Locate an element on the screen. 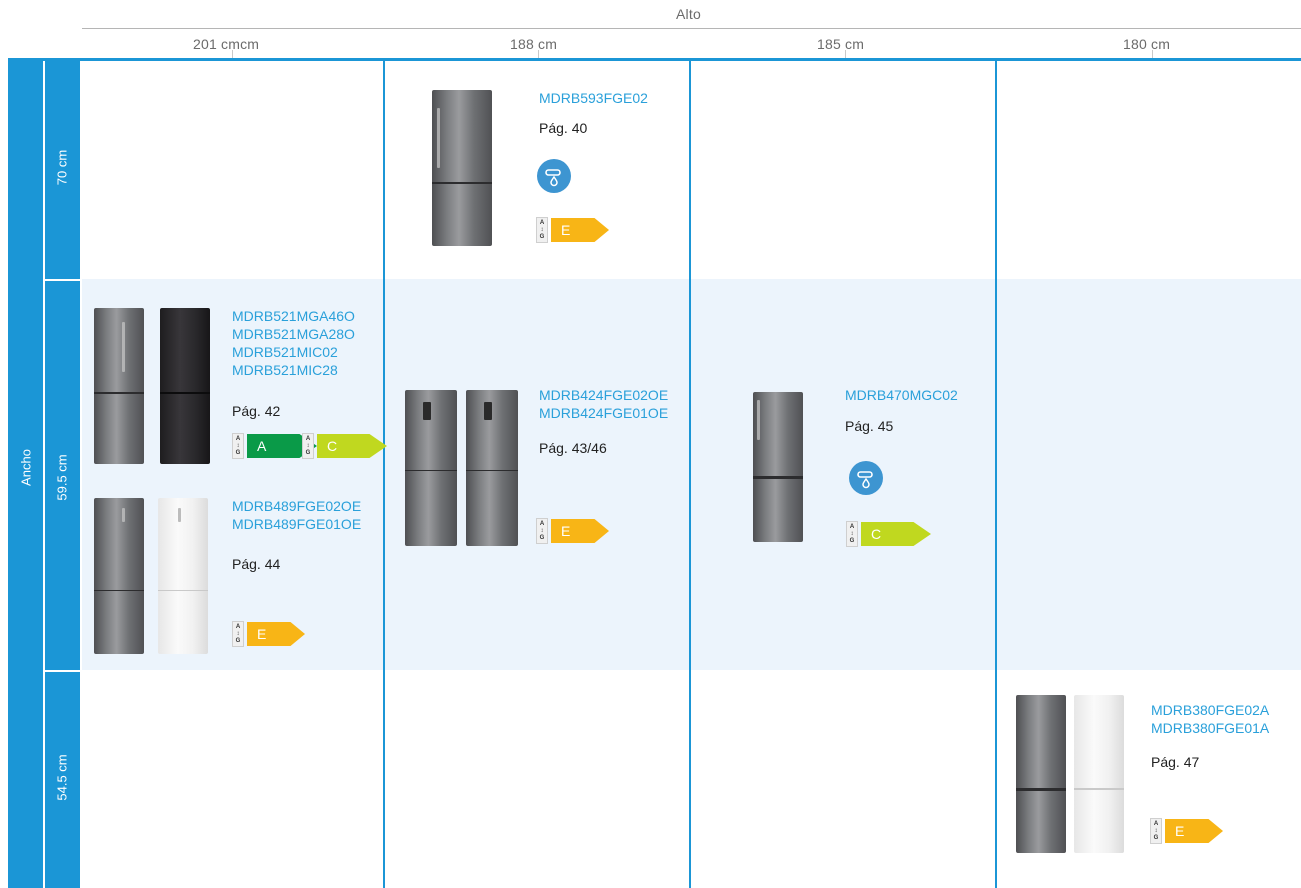 This screenshot has width=1301, height=888. width-axis-label: Ancho is located at coordinates (26, 467).